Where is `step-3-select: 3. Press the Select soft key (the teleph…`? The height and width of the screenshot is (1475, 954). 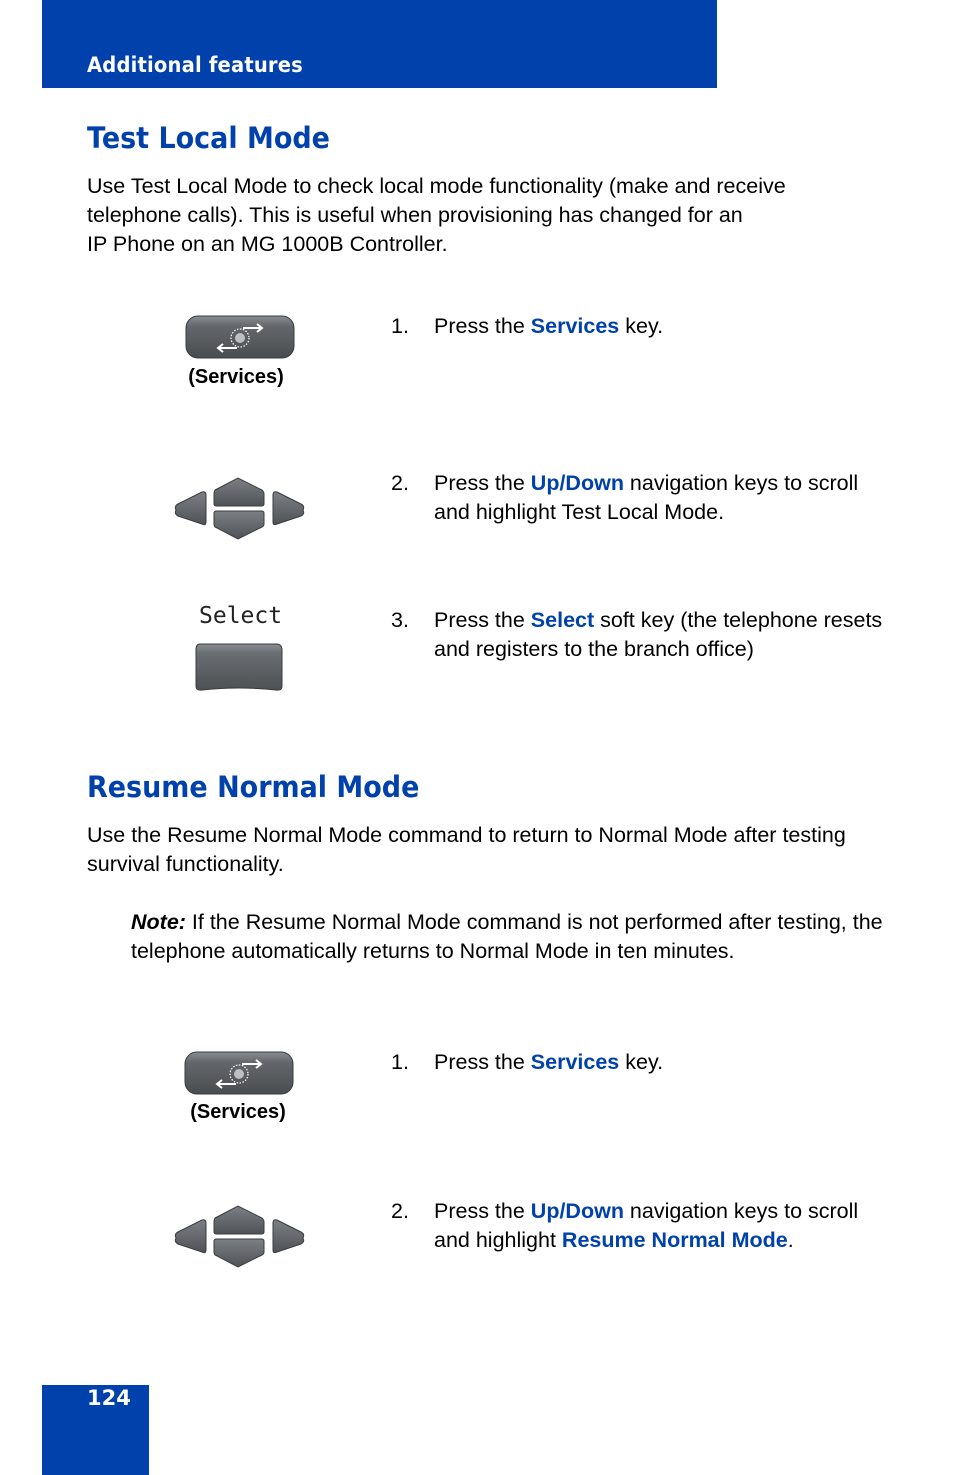
step-3-select: 3. Press the Select soft key (the teleph… is located at coordinates (641, 635).